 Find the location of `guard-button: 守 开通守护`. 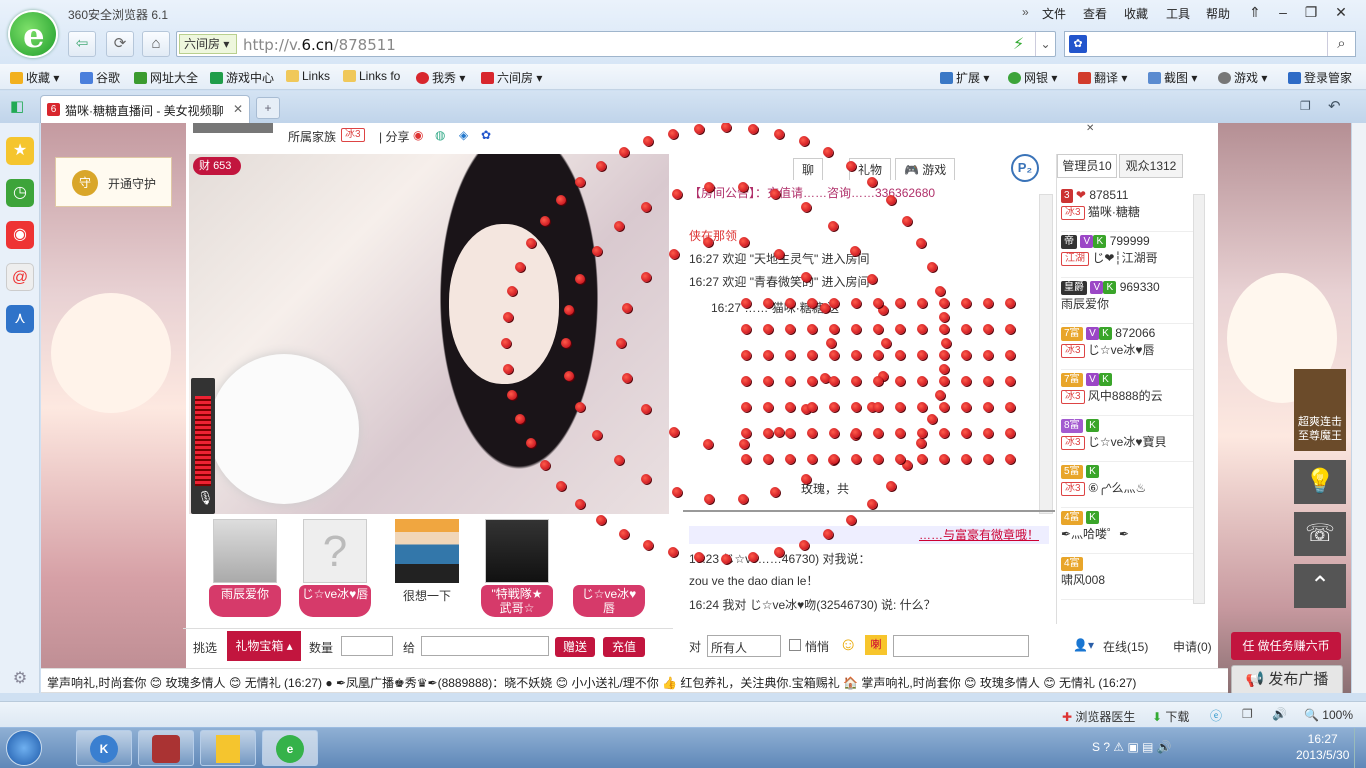

guard-button: 守 开通守护 is located at coordinates (113, 182).